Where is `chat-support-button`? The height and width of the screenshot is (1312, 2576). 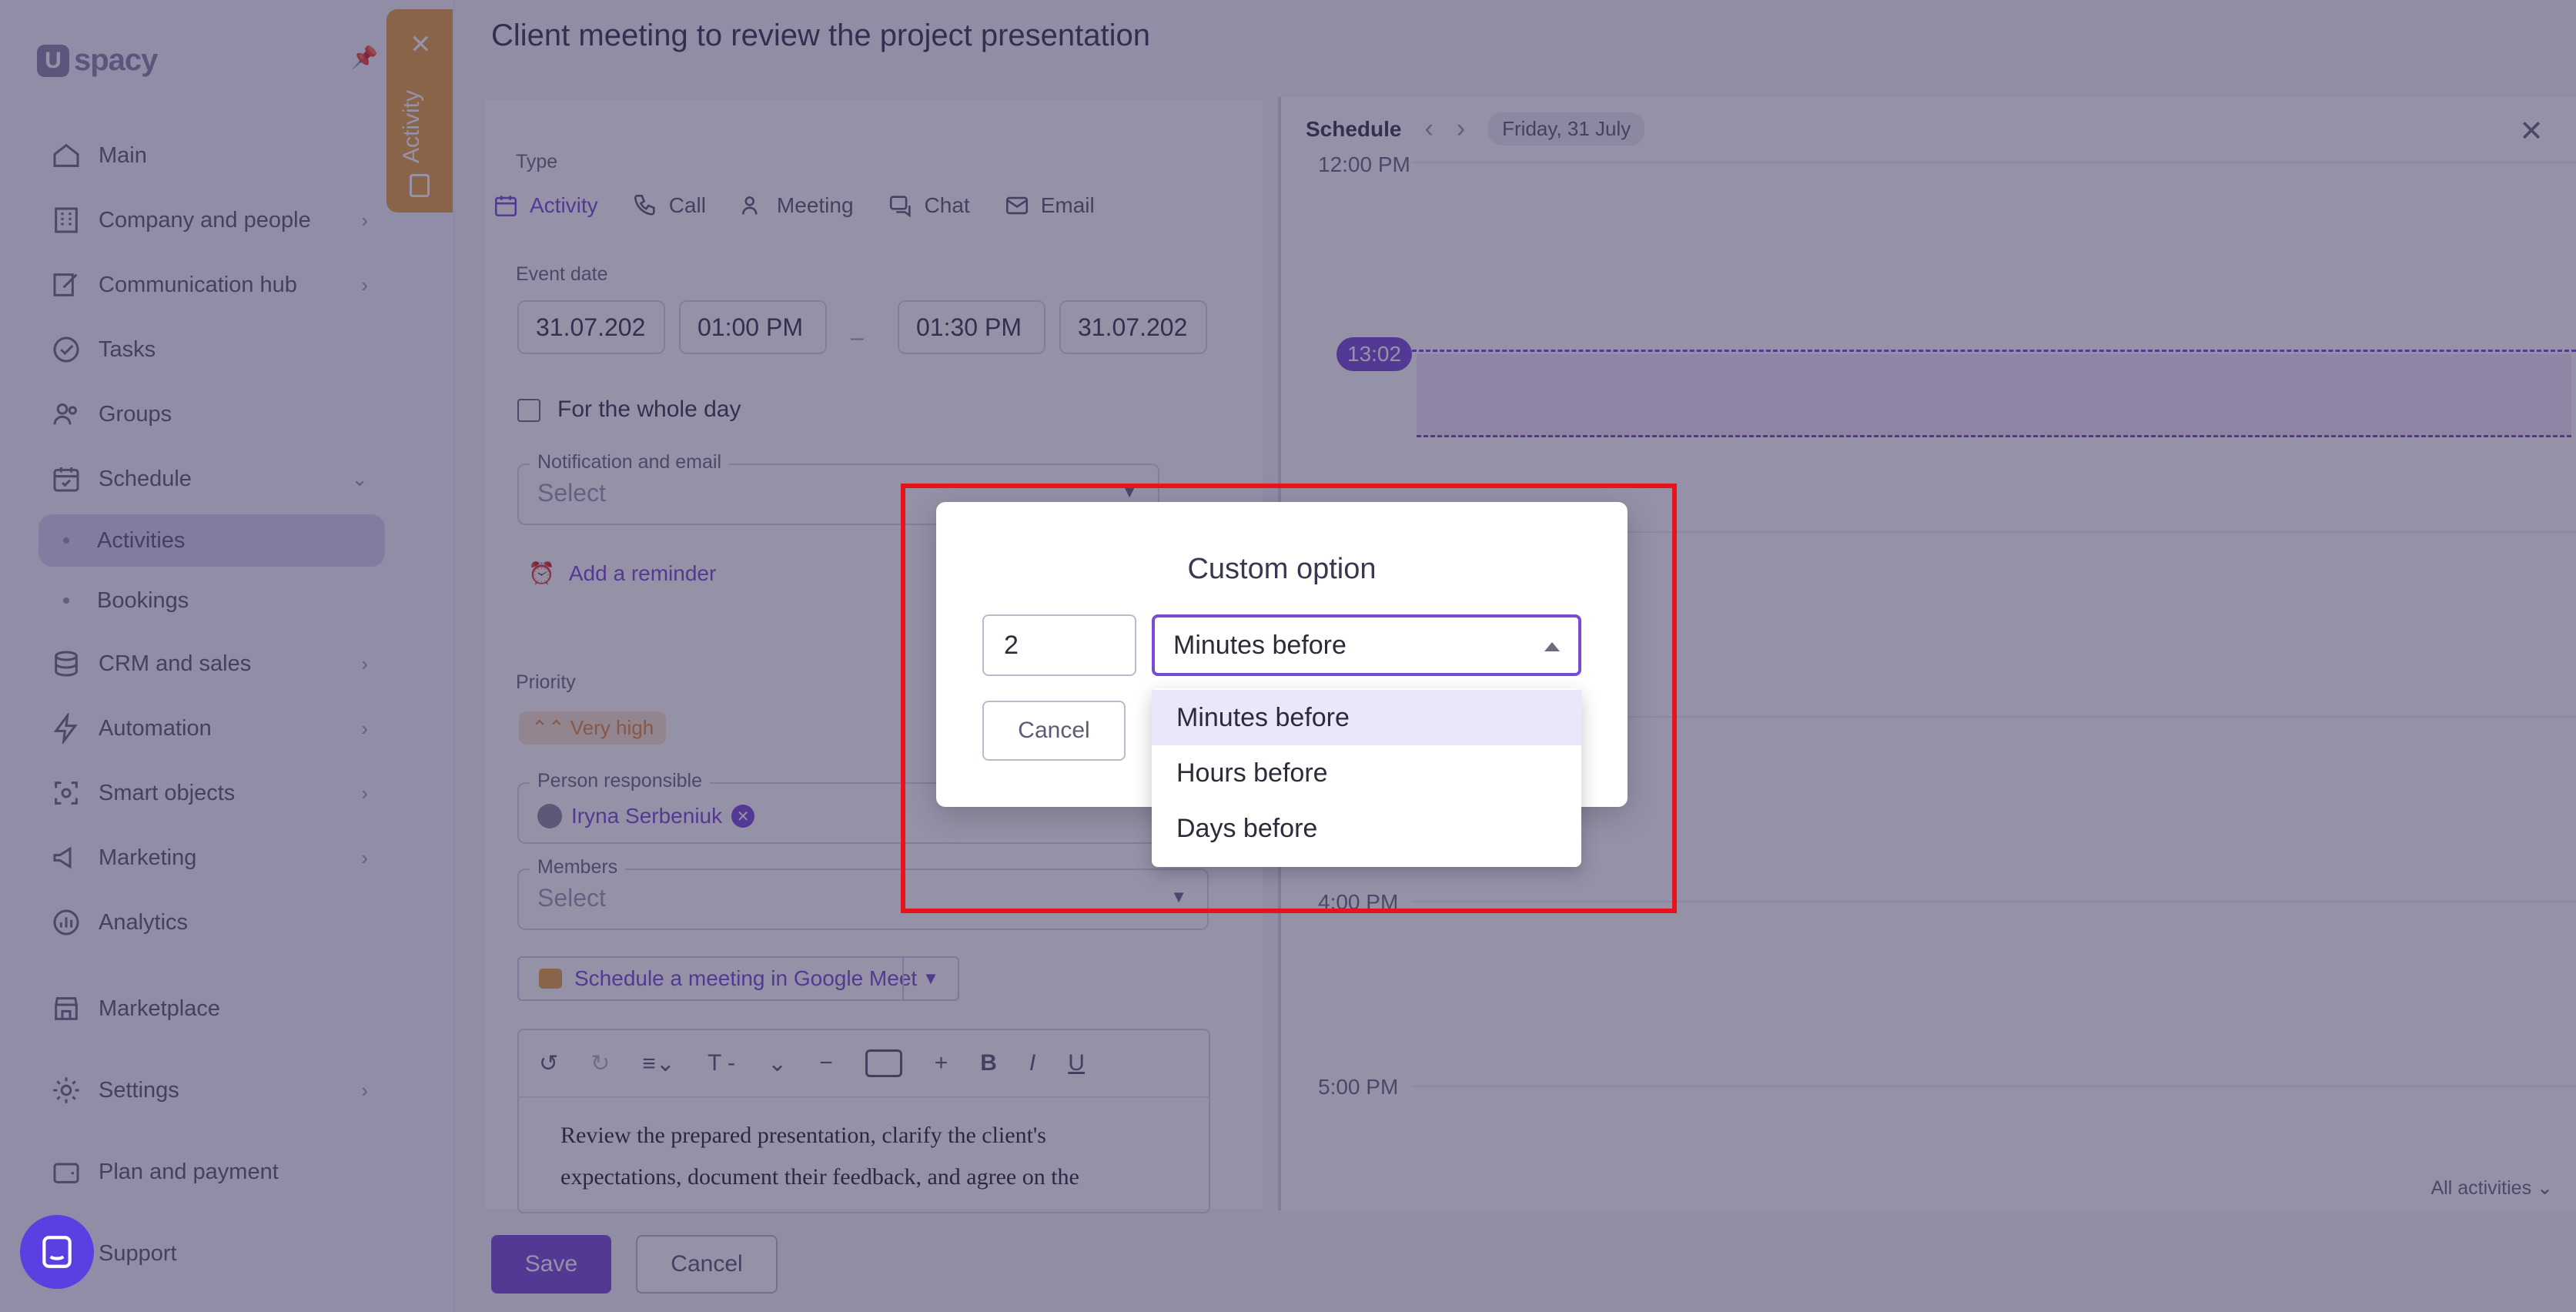 chat-support-button is located at coordinates (57, 1252).